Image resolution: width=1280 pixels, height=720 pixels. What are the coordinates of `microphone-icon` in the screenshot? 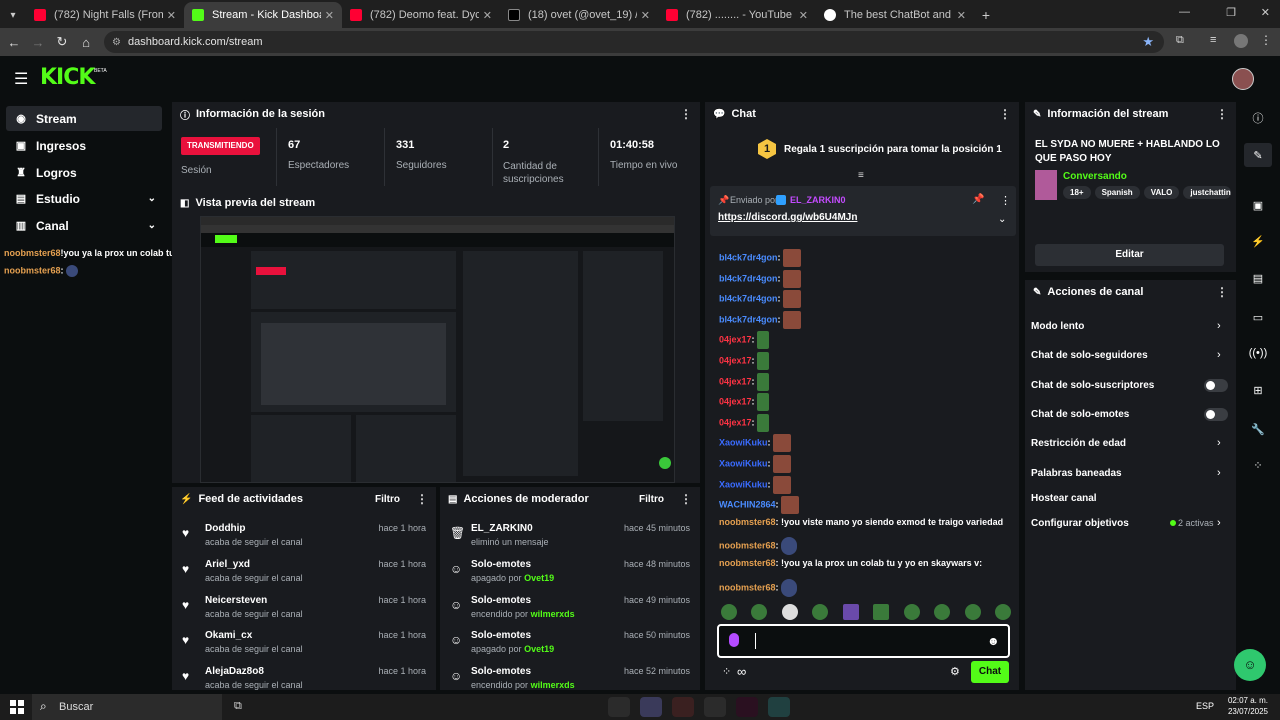 It's located at (734, 640).